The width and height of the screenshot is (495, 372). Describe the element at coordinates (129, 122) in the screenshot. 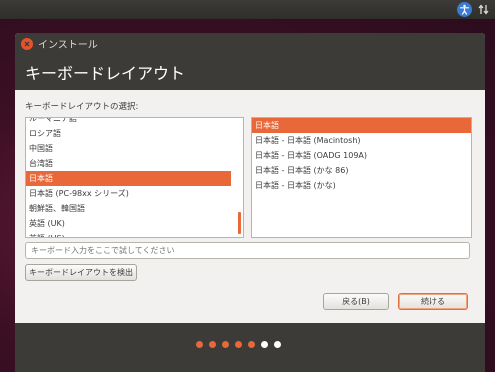

I see `list-item: ルーマニア語` at that location.